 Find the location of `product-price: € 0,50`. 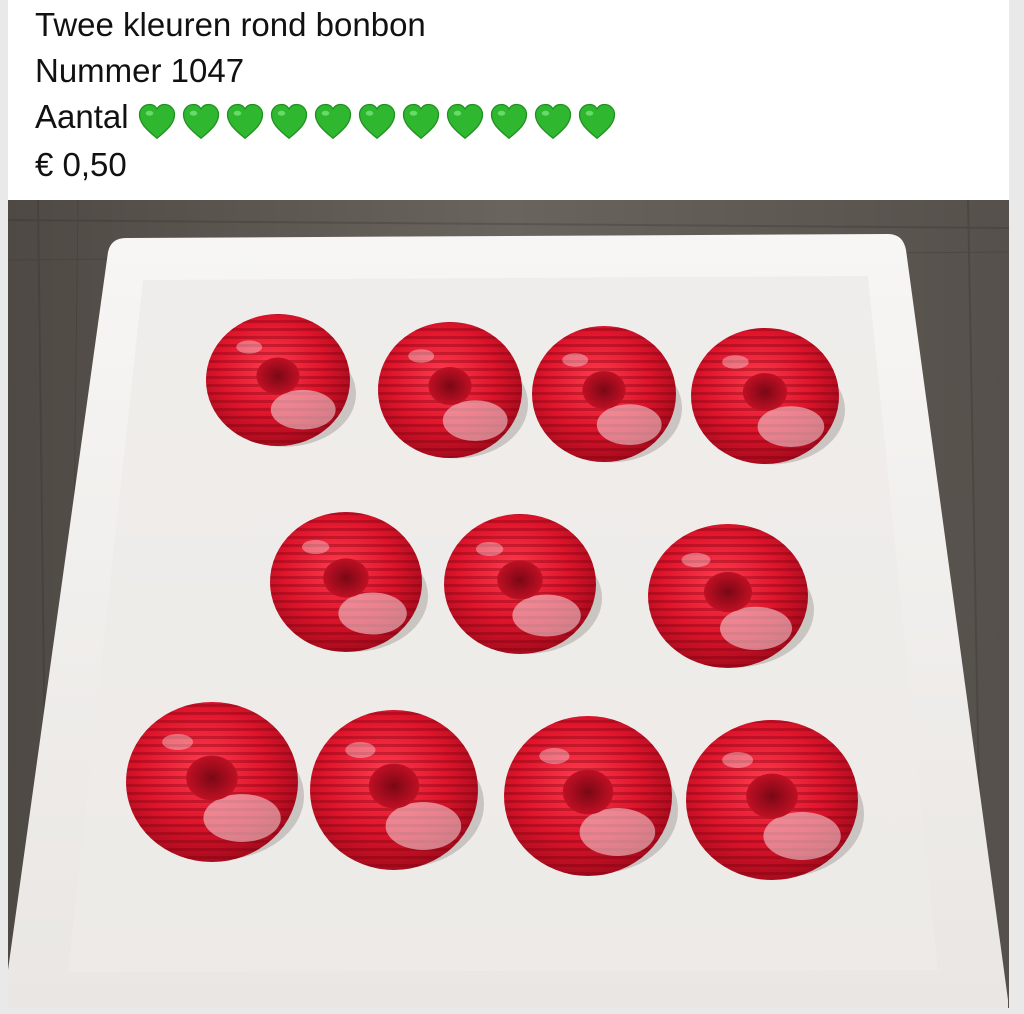

product-price: € 0,50 is located at coordinates (81, 165).